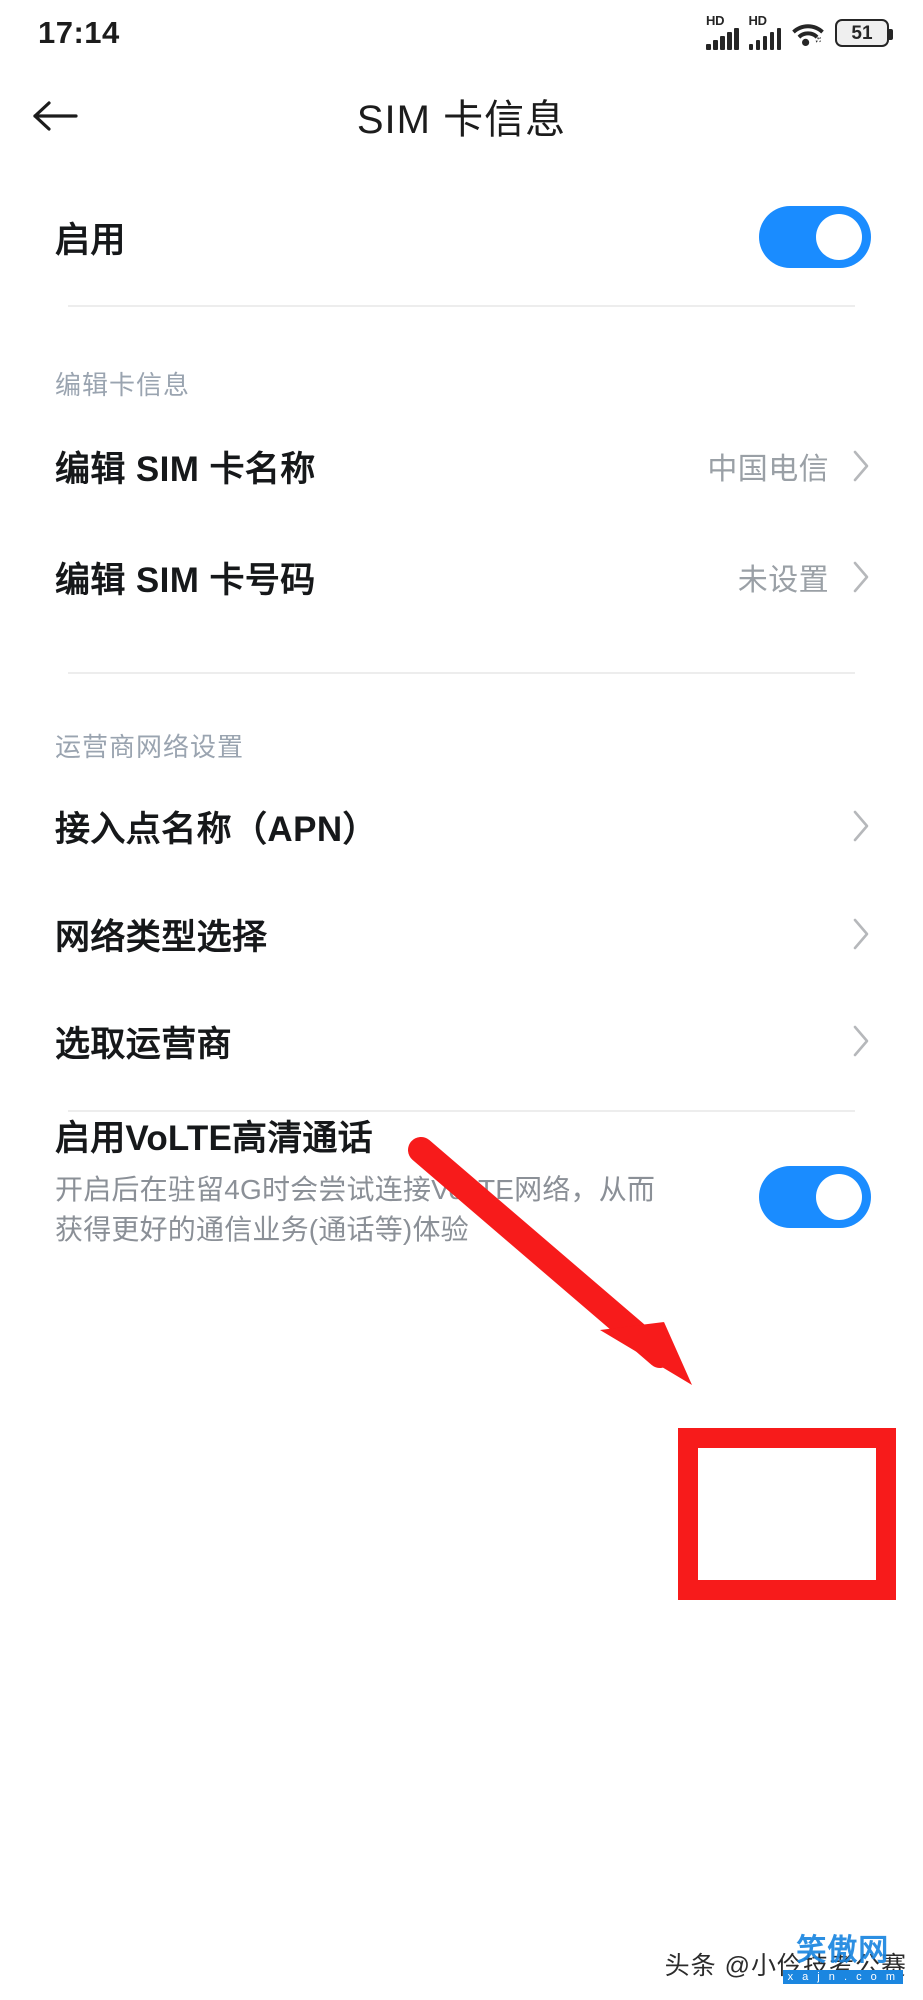 The width and height of the screenshot is (923, 2000). I want to click on volte-description: 开启后在驻留4G时会尝试连接VoLTE网络，从而获得更好的通信业务(通话等)体验, so click(355, 1210).